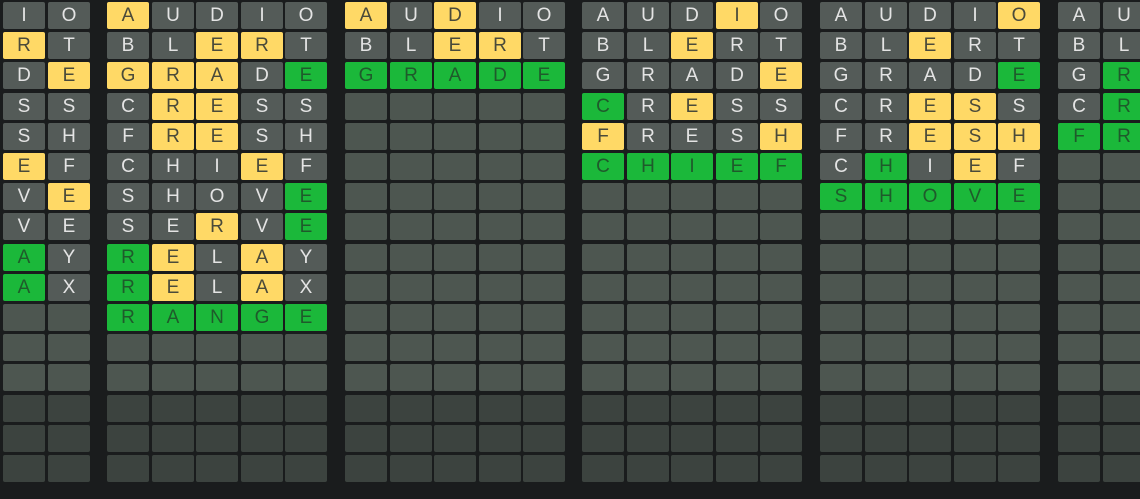 This screenshot has height=499, width=1140. What do you see at coordinates (975, 15) in the screenshot?
I see `tile-absent: I` at bounding box center [975, 15].